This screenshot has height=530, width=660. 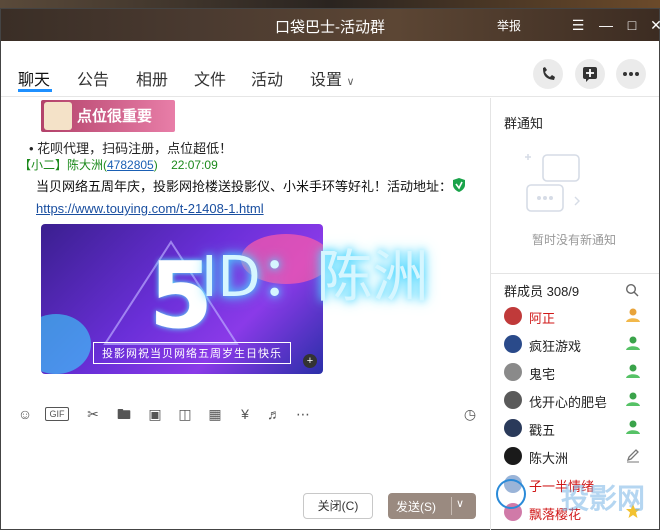 I want to click on member-name: 伐开心的肥皂, so click(x=568, y=402).